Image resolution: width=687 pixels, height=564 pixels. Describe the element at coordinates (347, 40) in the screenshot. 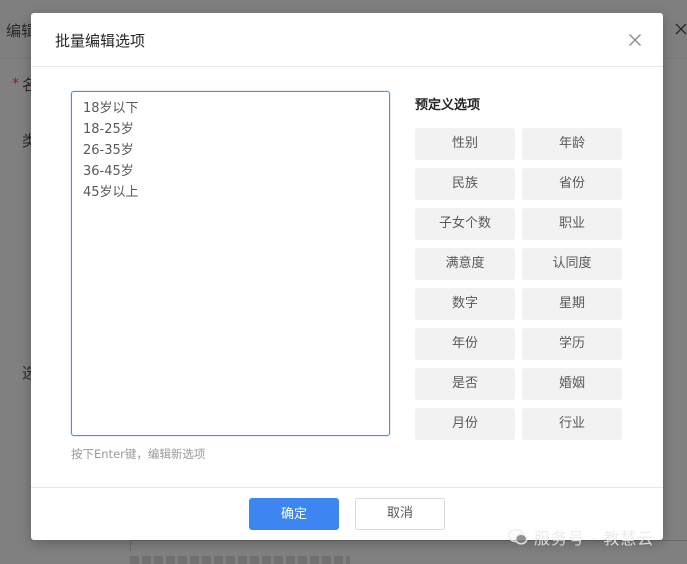

I see `dialog-header: 批量编辑选项` at that location.